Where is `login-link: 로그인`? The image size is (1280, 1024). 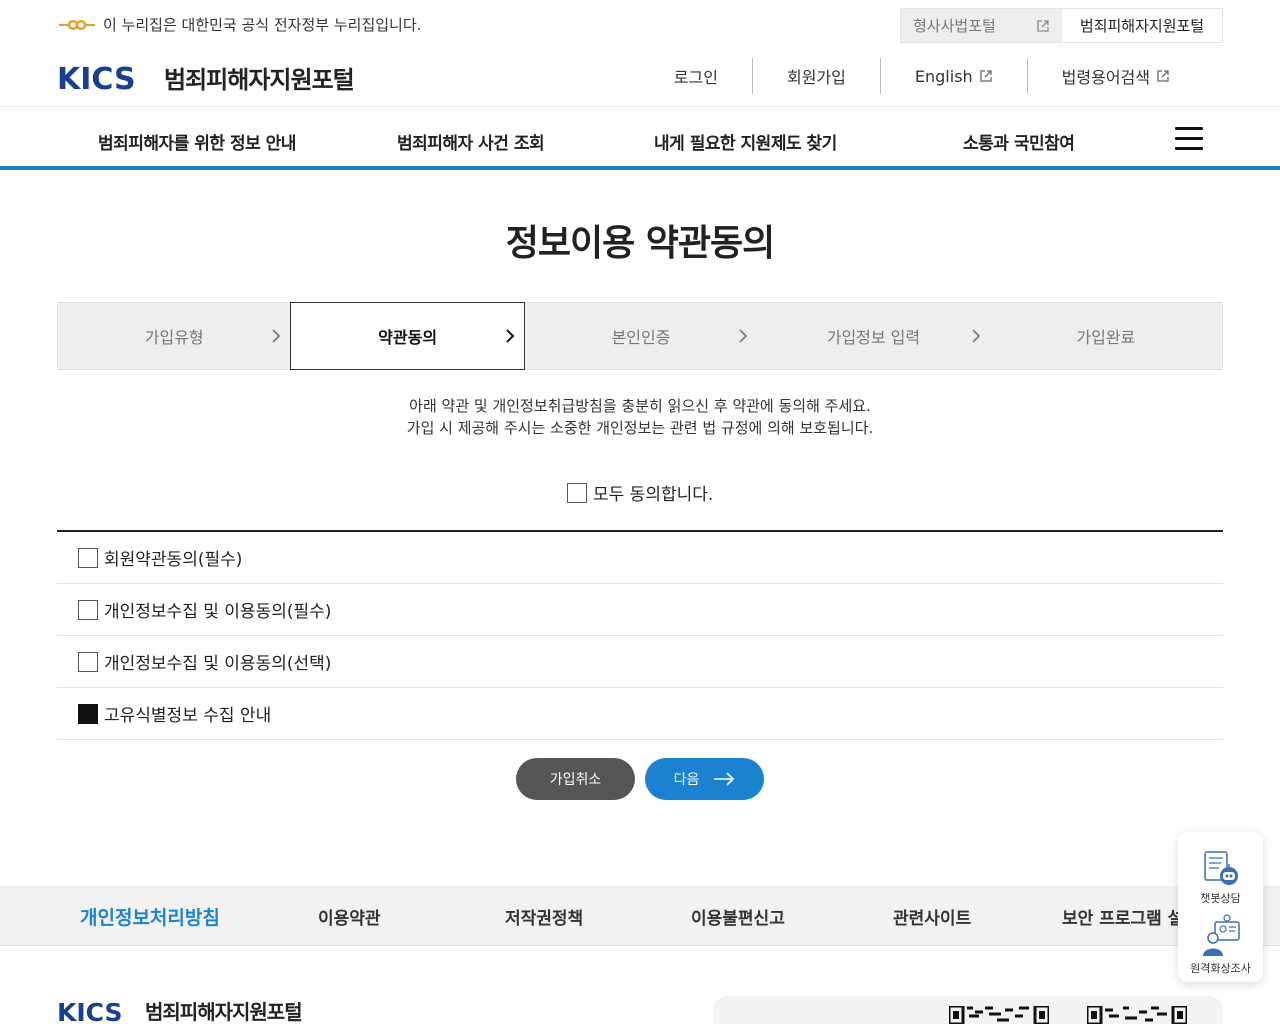 login-link: 로그인 is located at coordinates (696, 76).